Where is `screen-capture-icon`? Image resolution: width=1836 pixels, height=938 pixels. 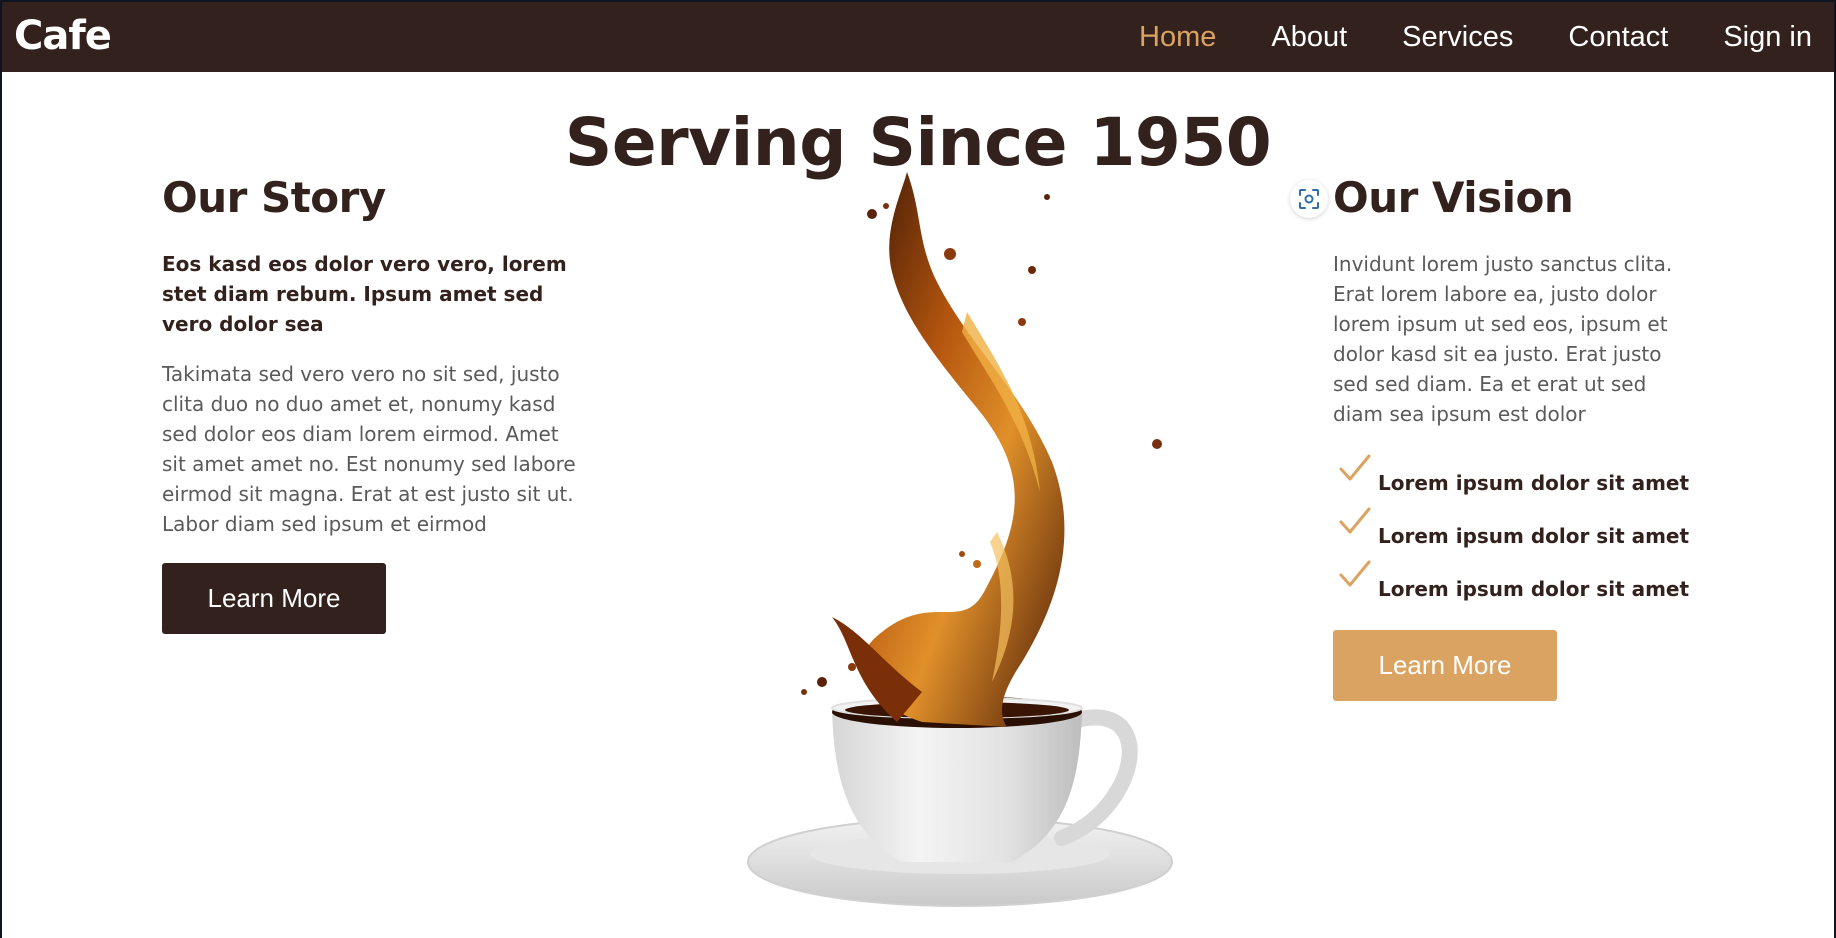 screen-capture-icon is located at coordinates (1309, 199).